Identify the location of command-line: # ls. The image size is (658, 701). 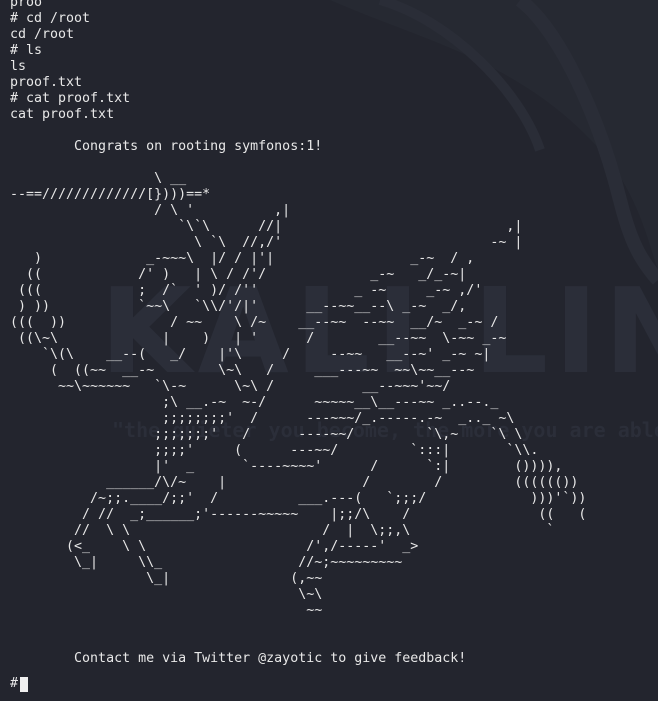
(26, 50).